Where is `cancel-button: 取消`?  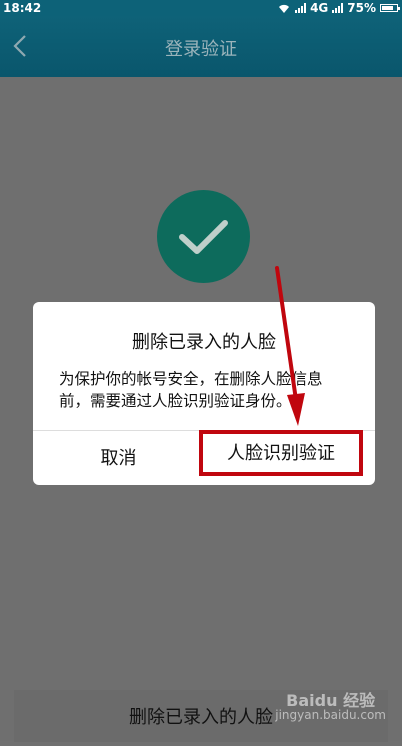
cancel-button: 取消 is located at coordinates (118, 458).